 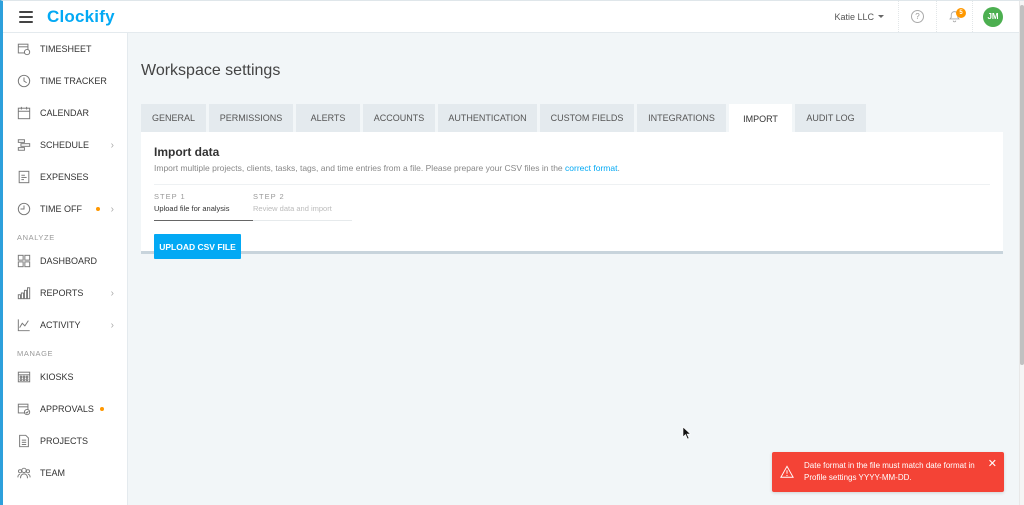 I want to click on timesheet-icon, so click(x=24, y=49).